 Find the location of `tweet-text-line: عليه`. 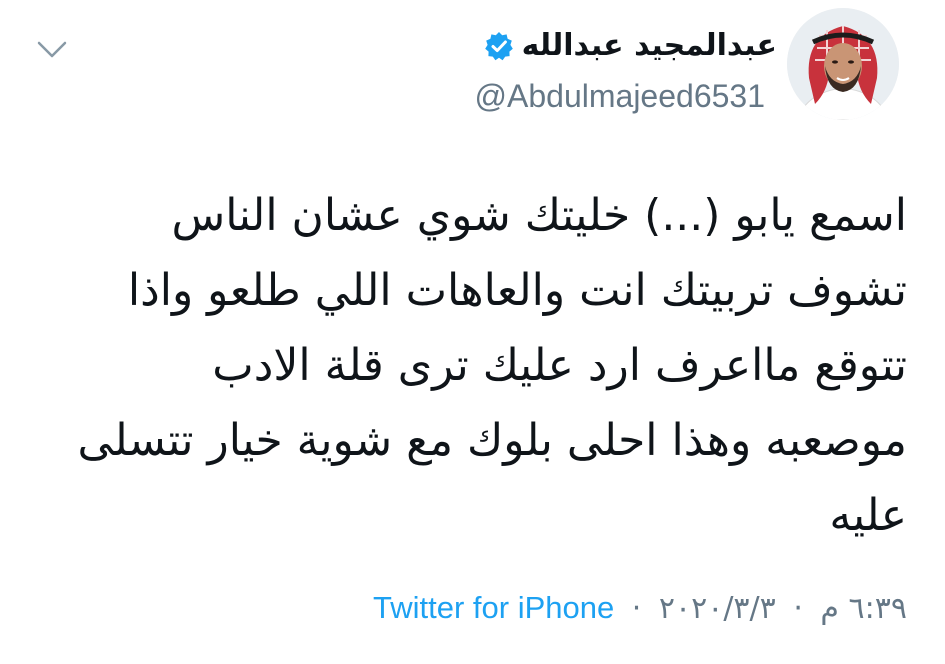

tweet-text-line: عليه is located at coordinates (868, 515).